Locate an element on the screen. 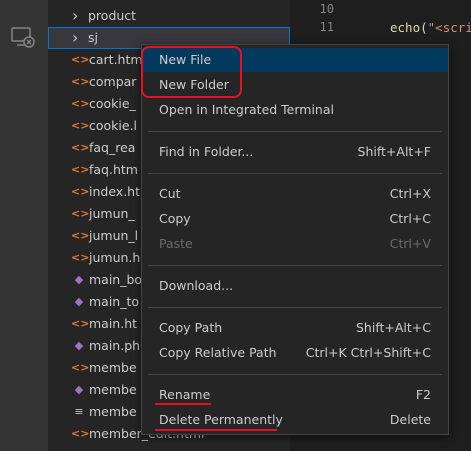  menu-item-shortcut: Shift+Alt+F is located at coordinates (394, 151).